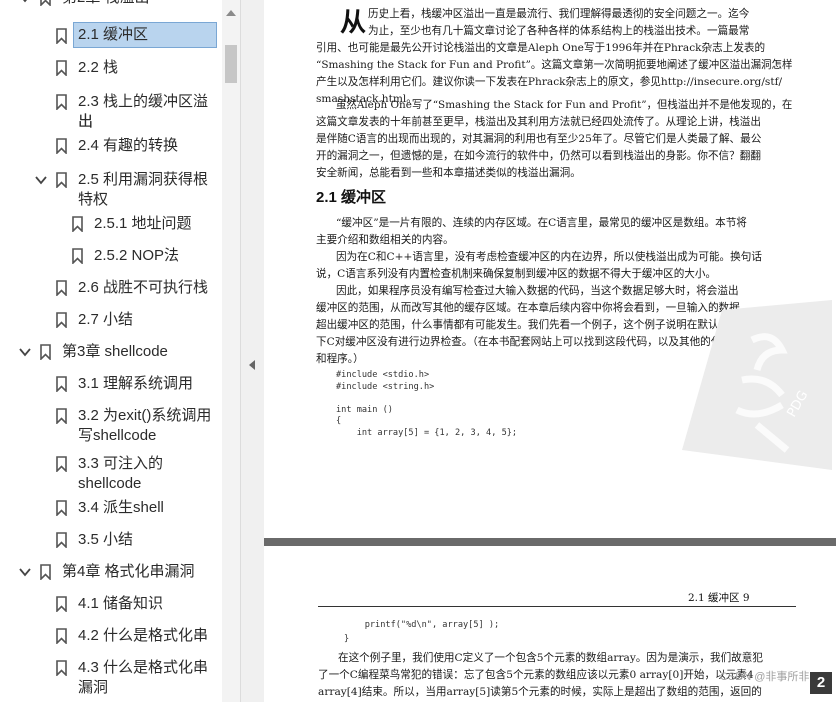 This screenshot has width=836, height=702. I want to click on code-line: int array[5] = {1, 2, 3, 4, 5};, so click(427, 433).